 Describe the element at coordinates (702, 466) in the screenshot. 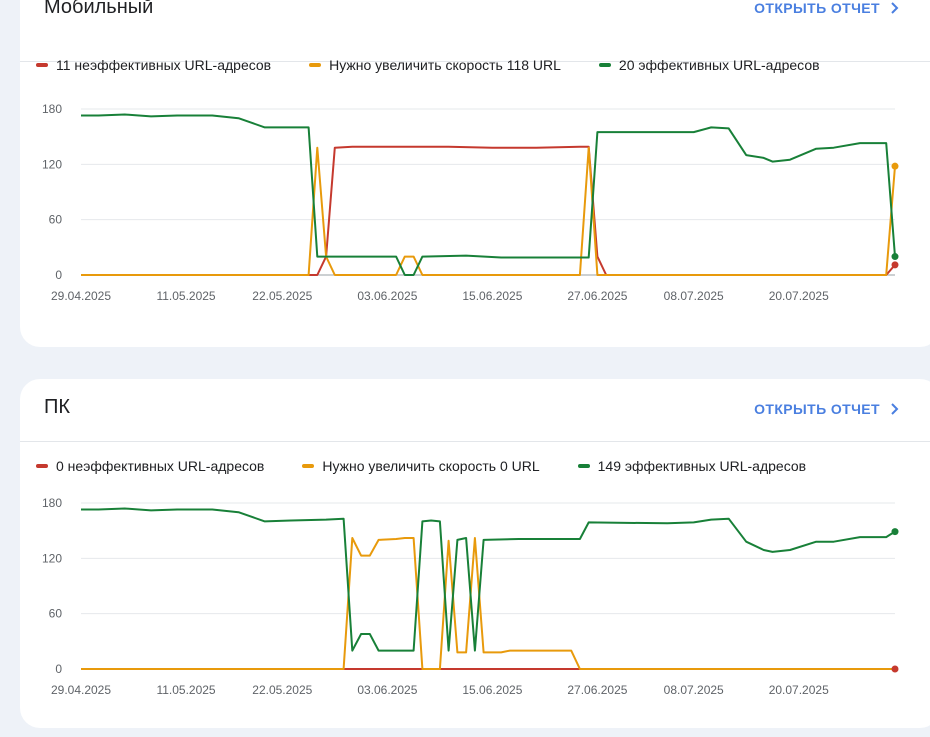

I see `legend-label: 149 эффективных URL-адресов` at that location.